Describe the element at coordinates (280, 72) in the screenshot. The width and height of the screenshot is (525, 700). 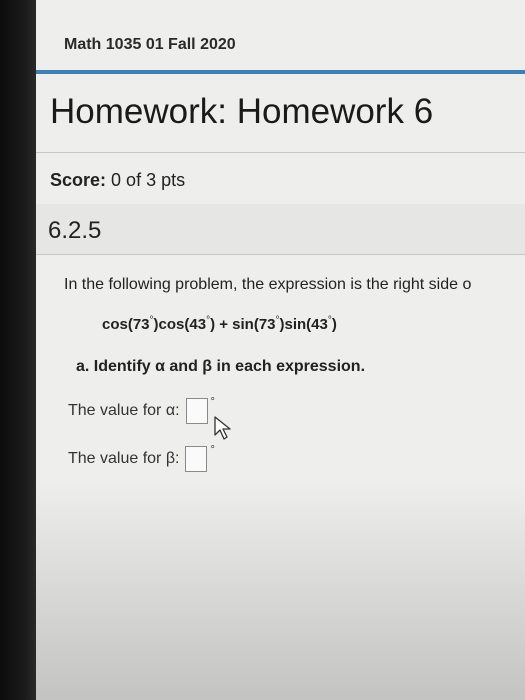
I see `header-divider` at that location.